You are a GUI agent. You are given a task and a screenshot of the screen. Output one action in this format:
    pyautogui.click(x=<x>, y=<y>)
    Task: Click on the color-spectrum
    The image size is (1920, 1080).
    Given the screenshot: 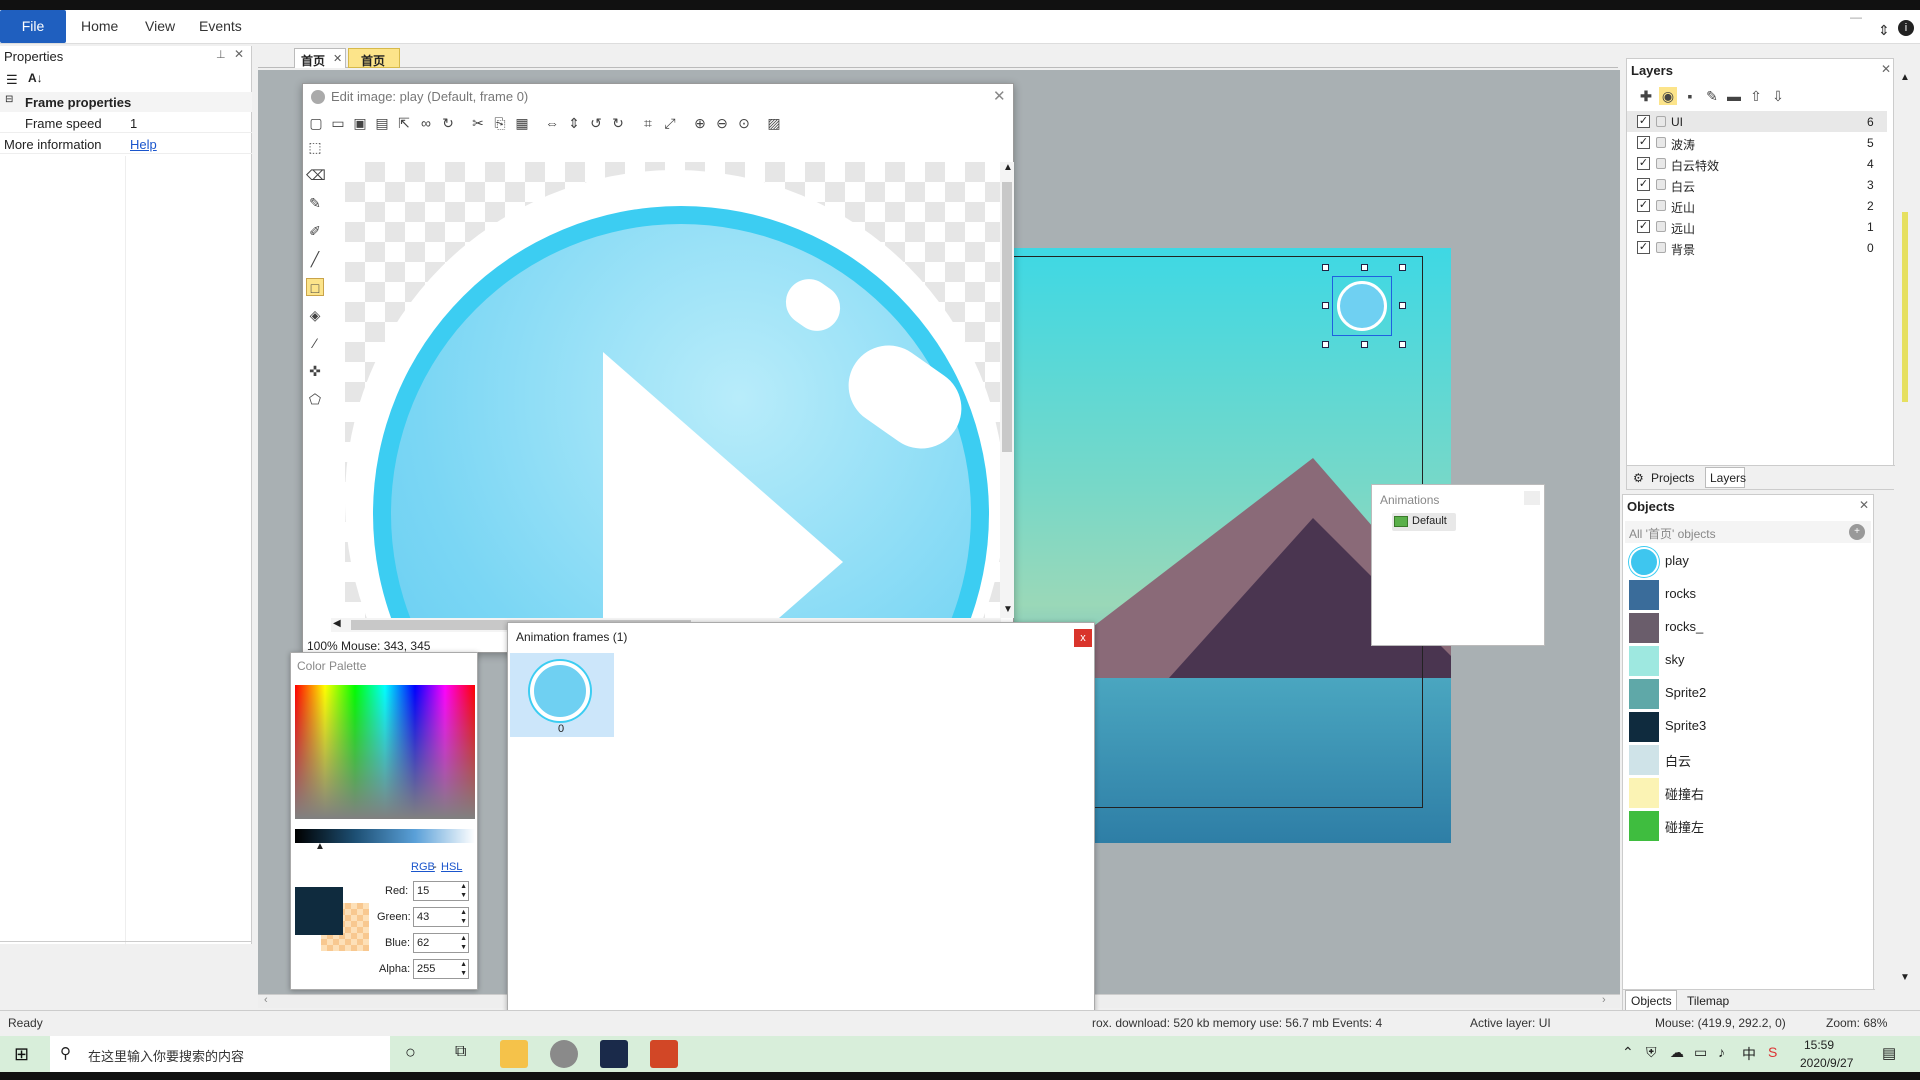 What is the action you would take?
    pyautogui.click(x=385, y=752)
    